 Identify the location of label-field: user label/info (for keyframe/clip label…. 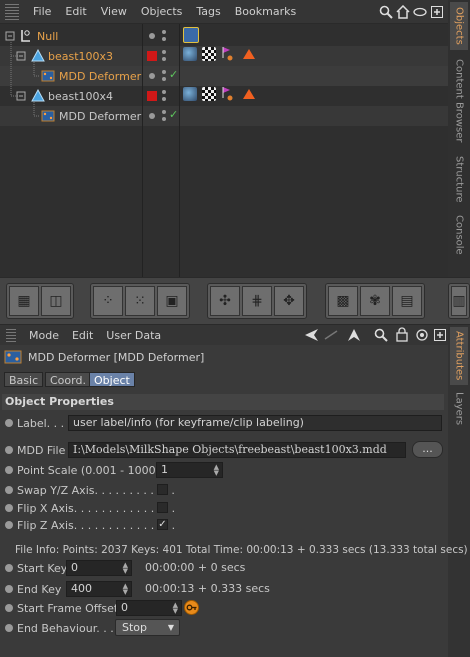
(255, 423).